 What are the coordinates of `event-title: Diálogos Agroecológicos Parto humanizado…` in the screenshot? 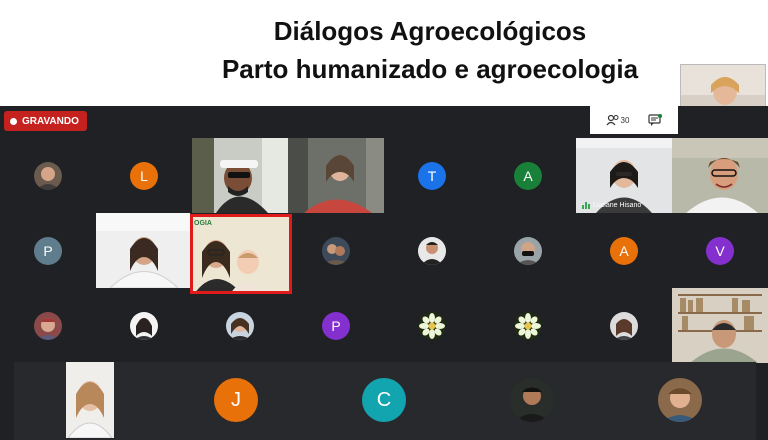 It's located at (430, 50).